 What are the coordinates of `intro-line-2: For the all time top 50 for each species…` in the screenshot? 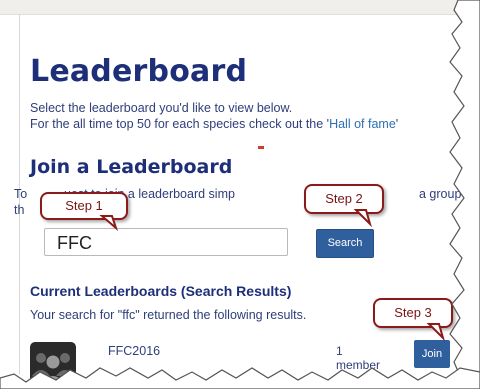 It's located at (240, 124).